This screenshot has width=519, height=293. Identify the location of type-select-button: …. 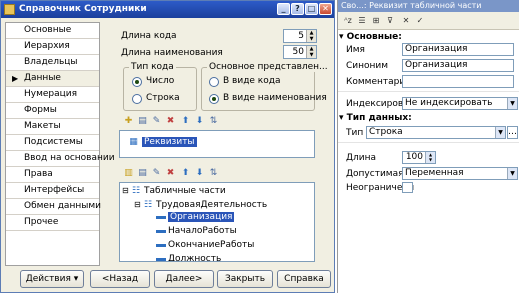
(512, 132).